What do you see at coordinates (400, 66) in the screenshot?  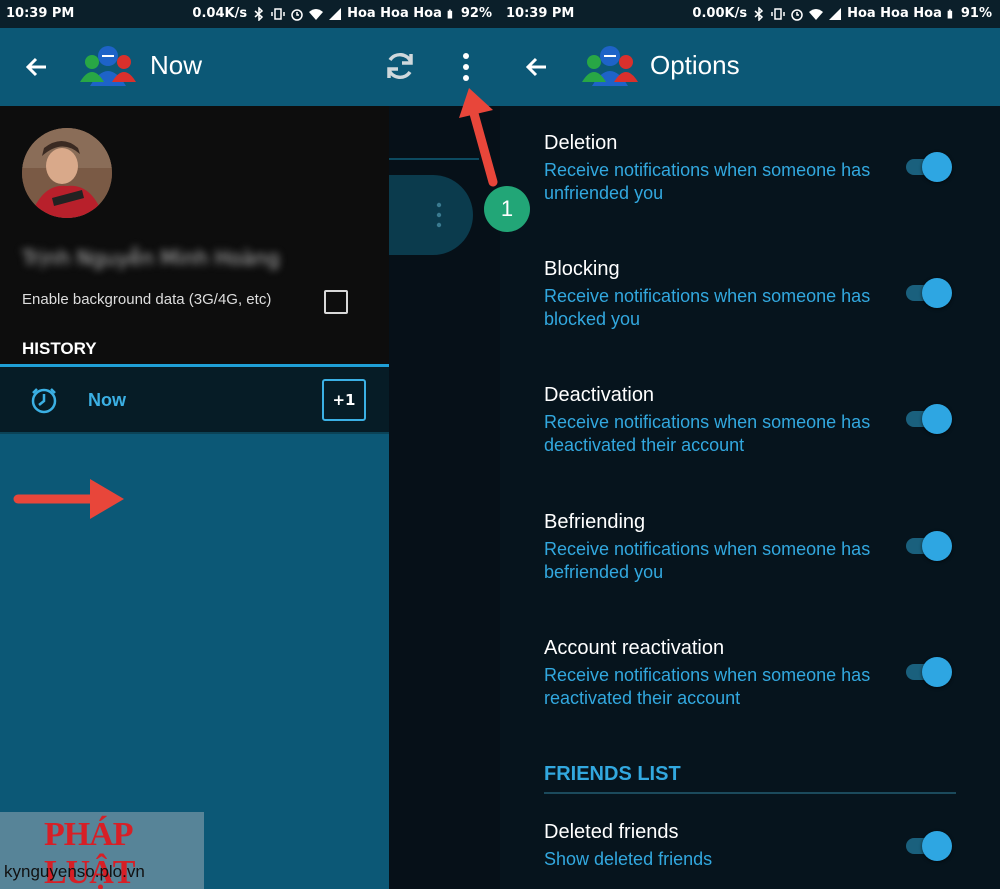 I see `refresh-icon` at bounding box center [400, 66].